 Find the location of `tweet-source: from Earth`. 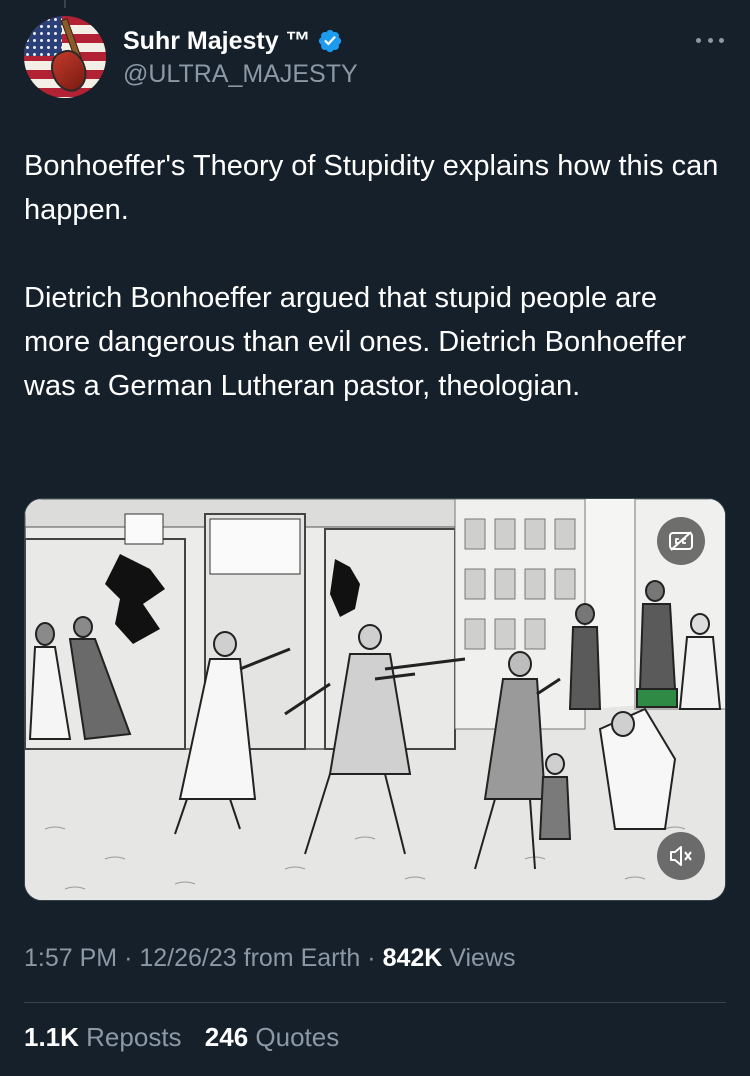

tweet-source: from Earth is located at coordinates (302, 958).